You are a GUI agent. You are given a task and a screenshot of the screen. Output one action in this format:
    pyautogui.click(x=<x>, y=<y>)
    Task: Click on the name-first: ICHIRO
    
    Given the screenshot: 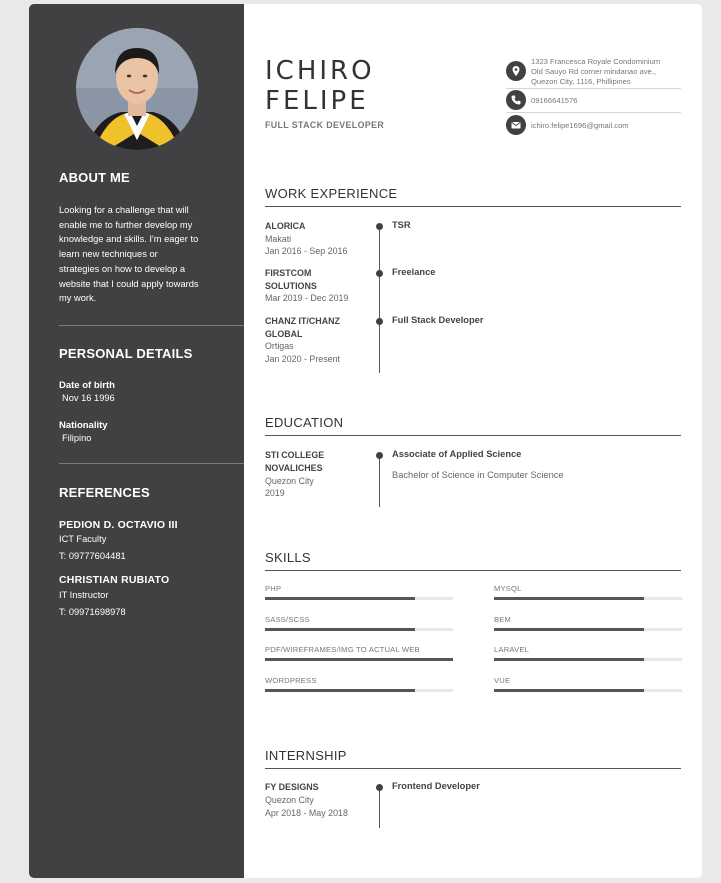 What is the action you would take?
    pyautogui.click(x=320, y=71)
    